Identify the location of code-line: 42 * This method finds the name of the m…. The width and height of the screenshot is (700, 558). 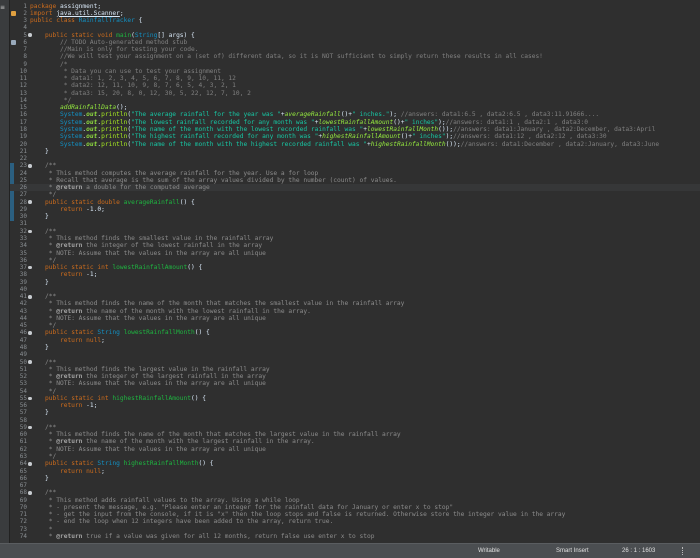
(355, 303).